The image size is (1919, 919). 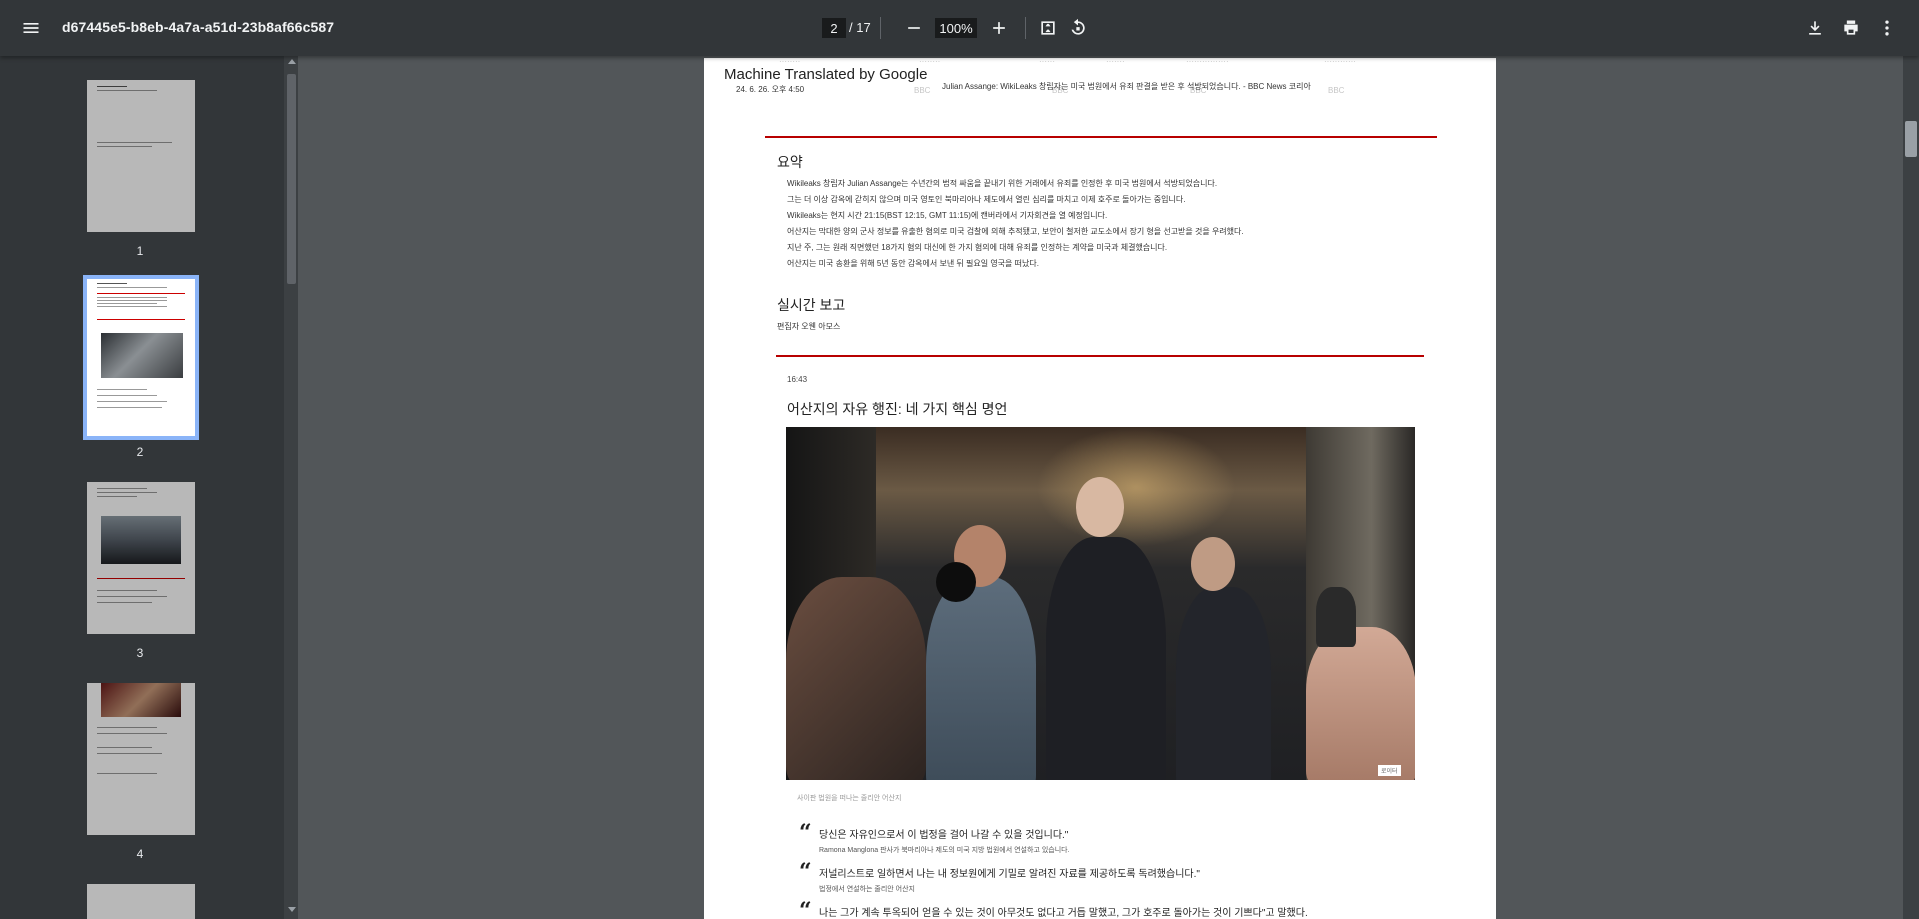 What do you see at coordinates (1389, 770) in the screenshot?
I see `photo-credit: 로이터` at bounding box center [1389, 770].